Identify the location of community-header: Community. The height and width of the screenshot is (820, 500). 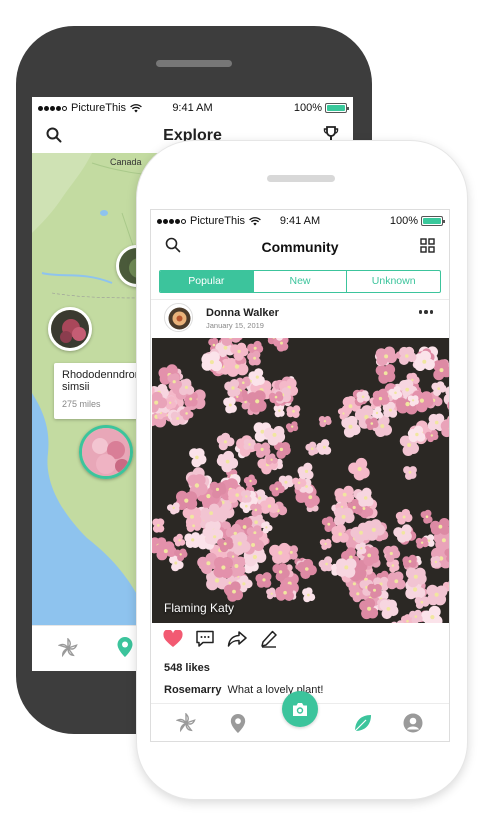
(300, 247).